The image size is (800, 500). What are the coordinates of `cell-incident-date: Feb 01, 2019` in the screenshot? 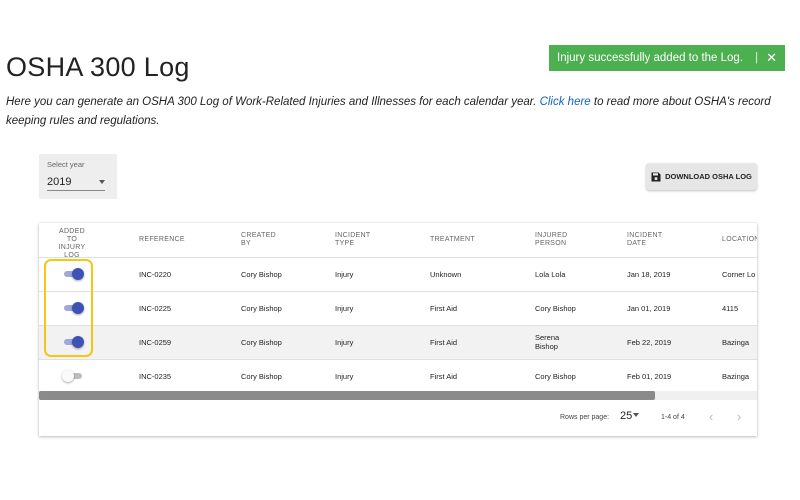 It's located at (649, 376).